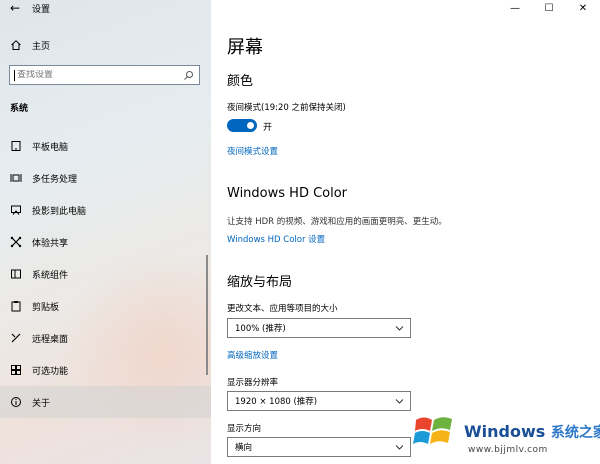 This screenshot has height=464, width=600. Describe the element at coordinates (50, 339) in the screenshot. I see `sidebar-item-label: 远程桌面` at that location.